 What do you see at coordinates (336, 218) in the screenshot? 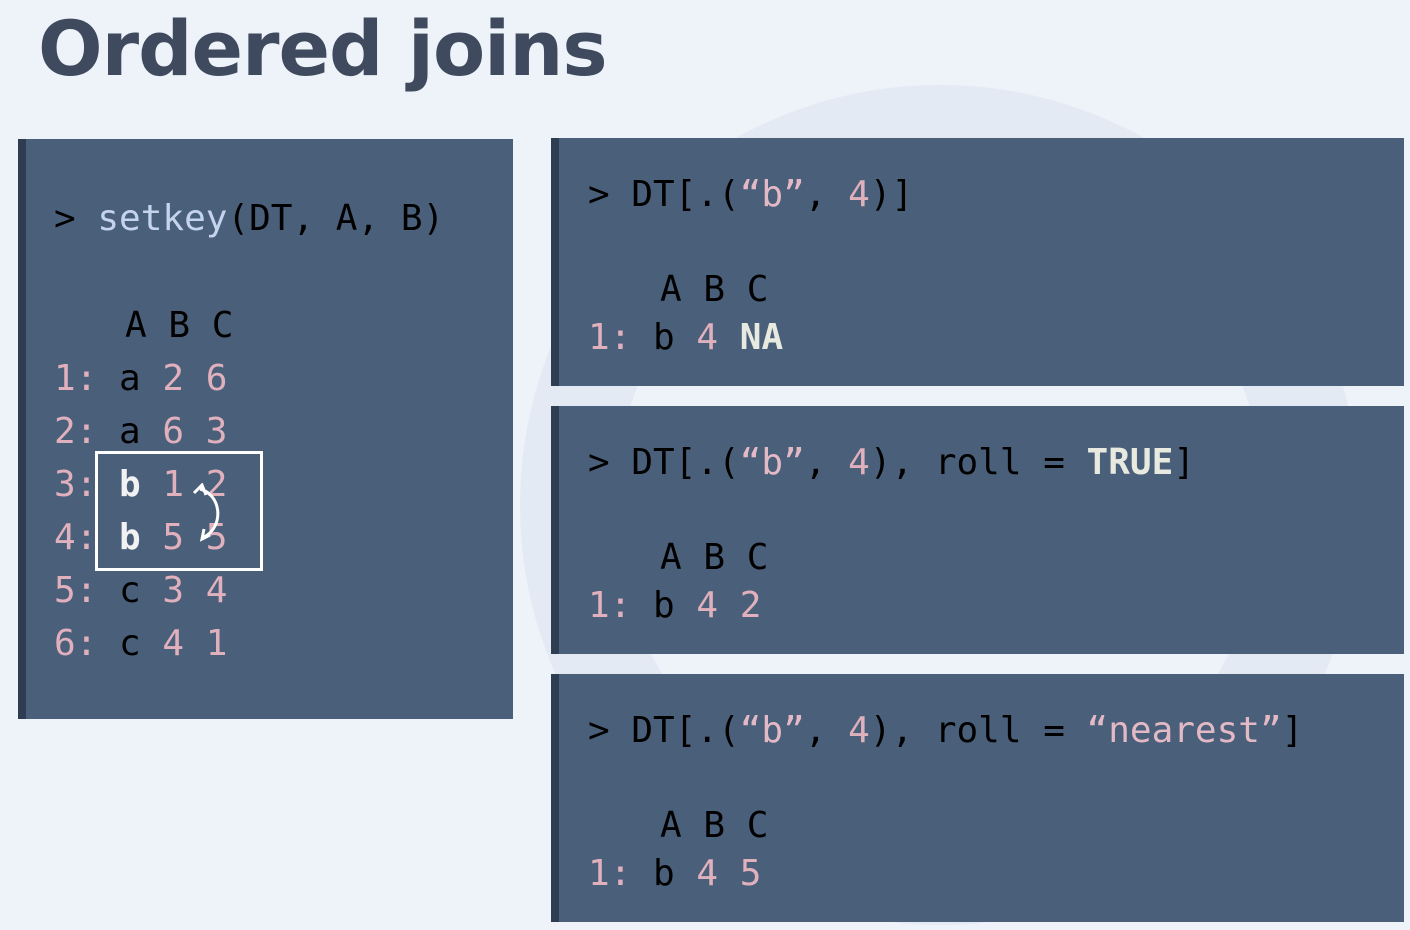
I see `setkey-args: (DT, A, B)` at bounding box center [336, 218].